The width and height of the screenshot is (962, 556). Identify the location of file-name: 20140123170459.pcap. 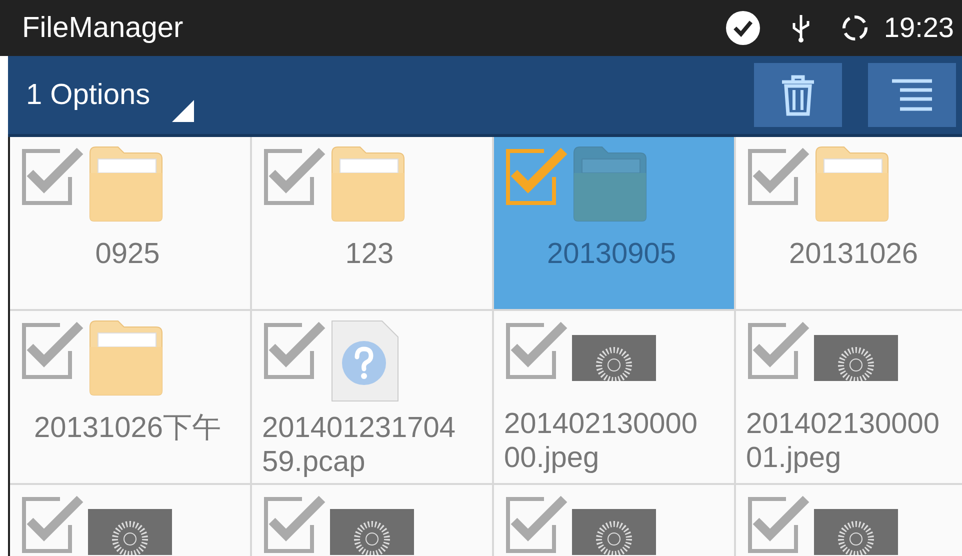
(359, 445).